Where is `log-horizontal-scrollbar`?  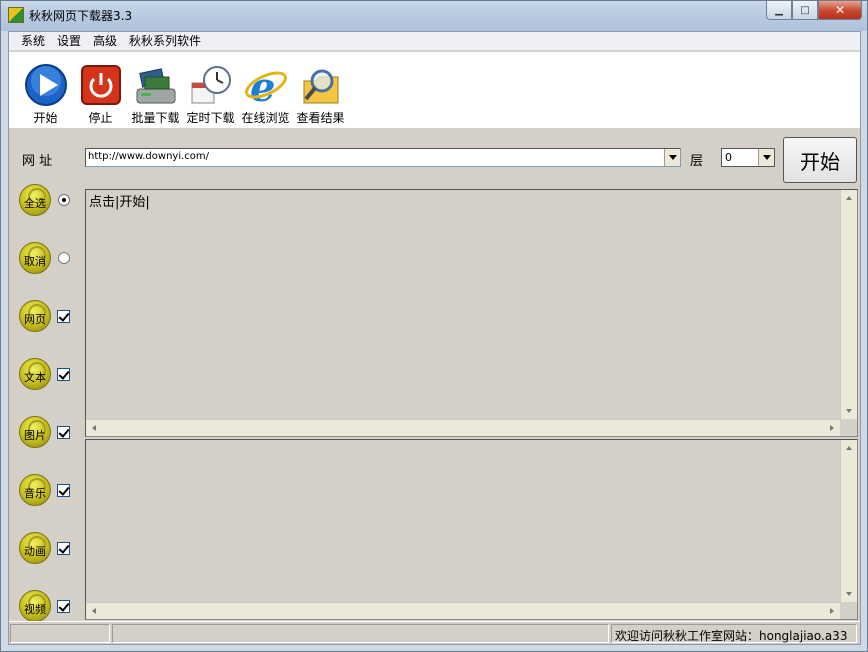 log-horizontal-scrollbar is located at coordinates (463, 427).